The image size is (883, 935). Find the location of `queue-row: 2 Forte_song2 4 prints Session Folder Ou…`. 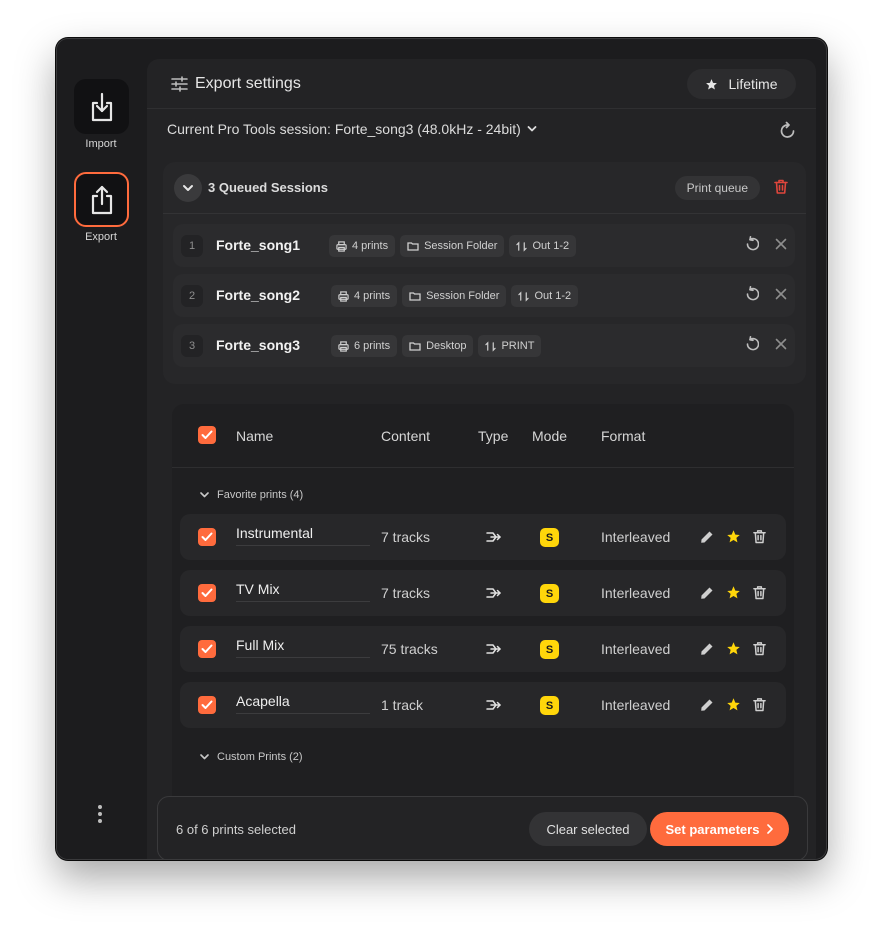

queue-row: 2 Forte_song2 4 prints Session Folder Ou… is located at coordinates (484, 295).